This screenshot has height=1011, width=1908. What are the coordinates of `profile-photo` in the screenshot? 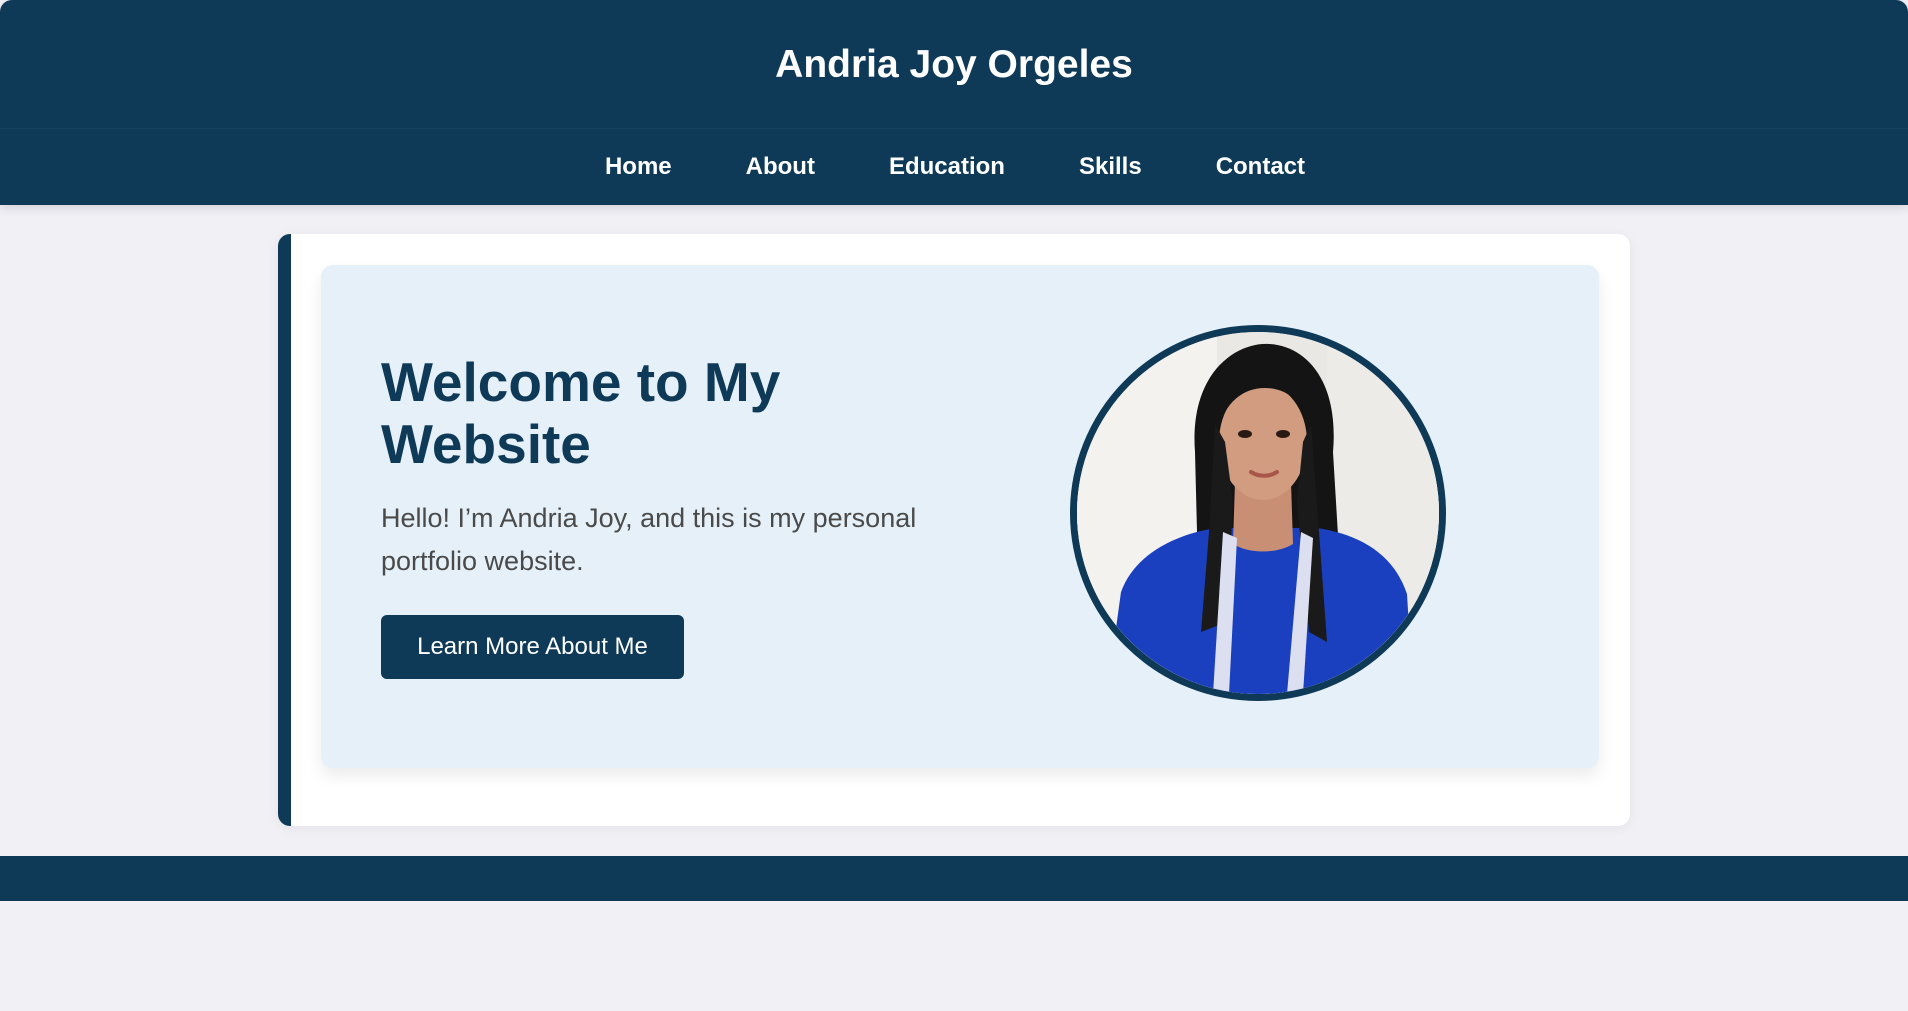 It's located at (1258, 513).